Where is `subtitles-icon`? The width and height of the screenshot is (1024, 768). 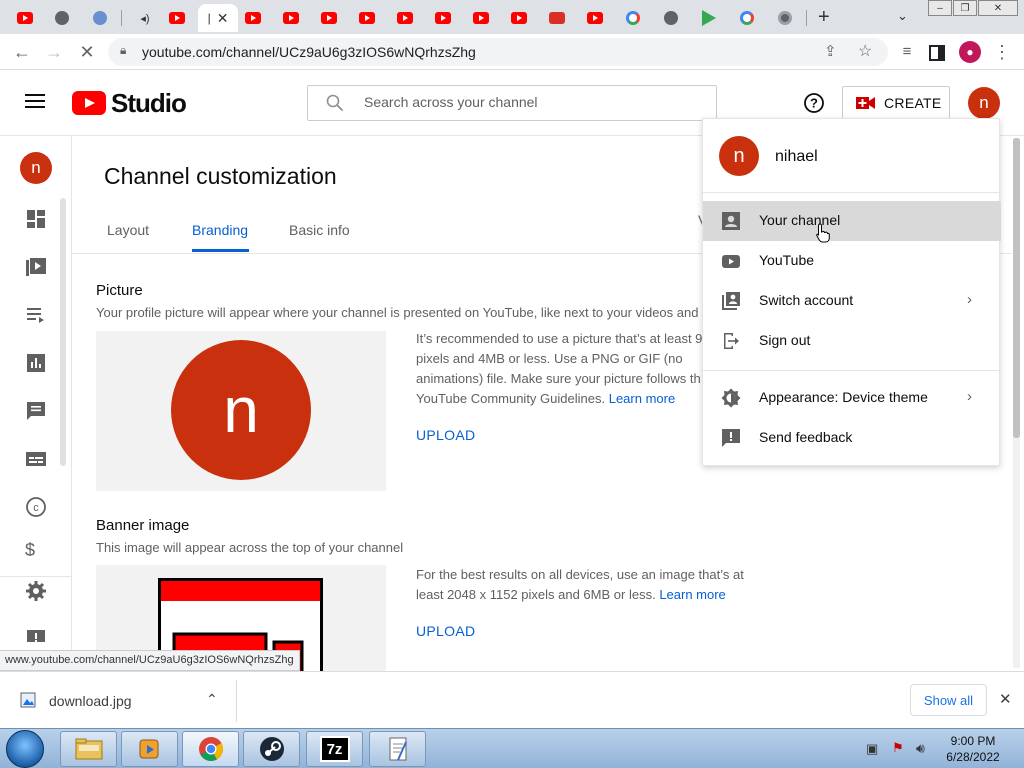
subtitles-icon is located at coordinates (36, 459).